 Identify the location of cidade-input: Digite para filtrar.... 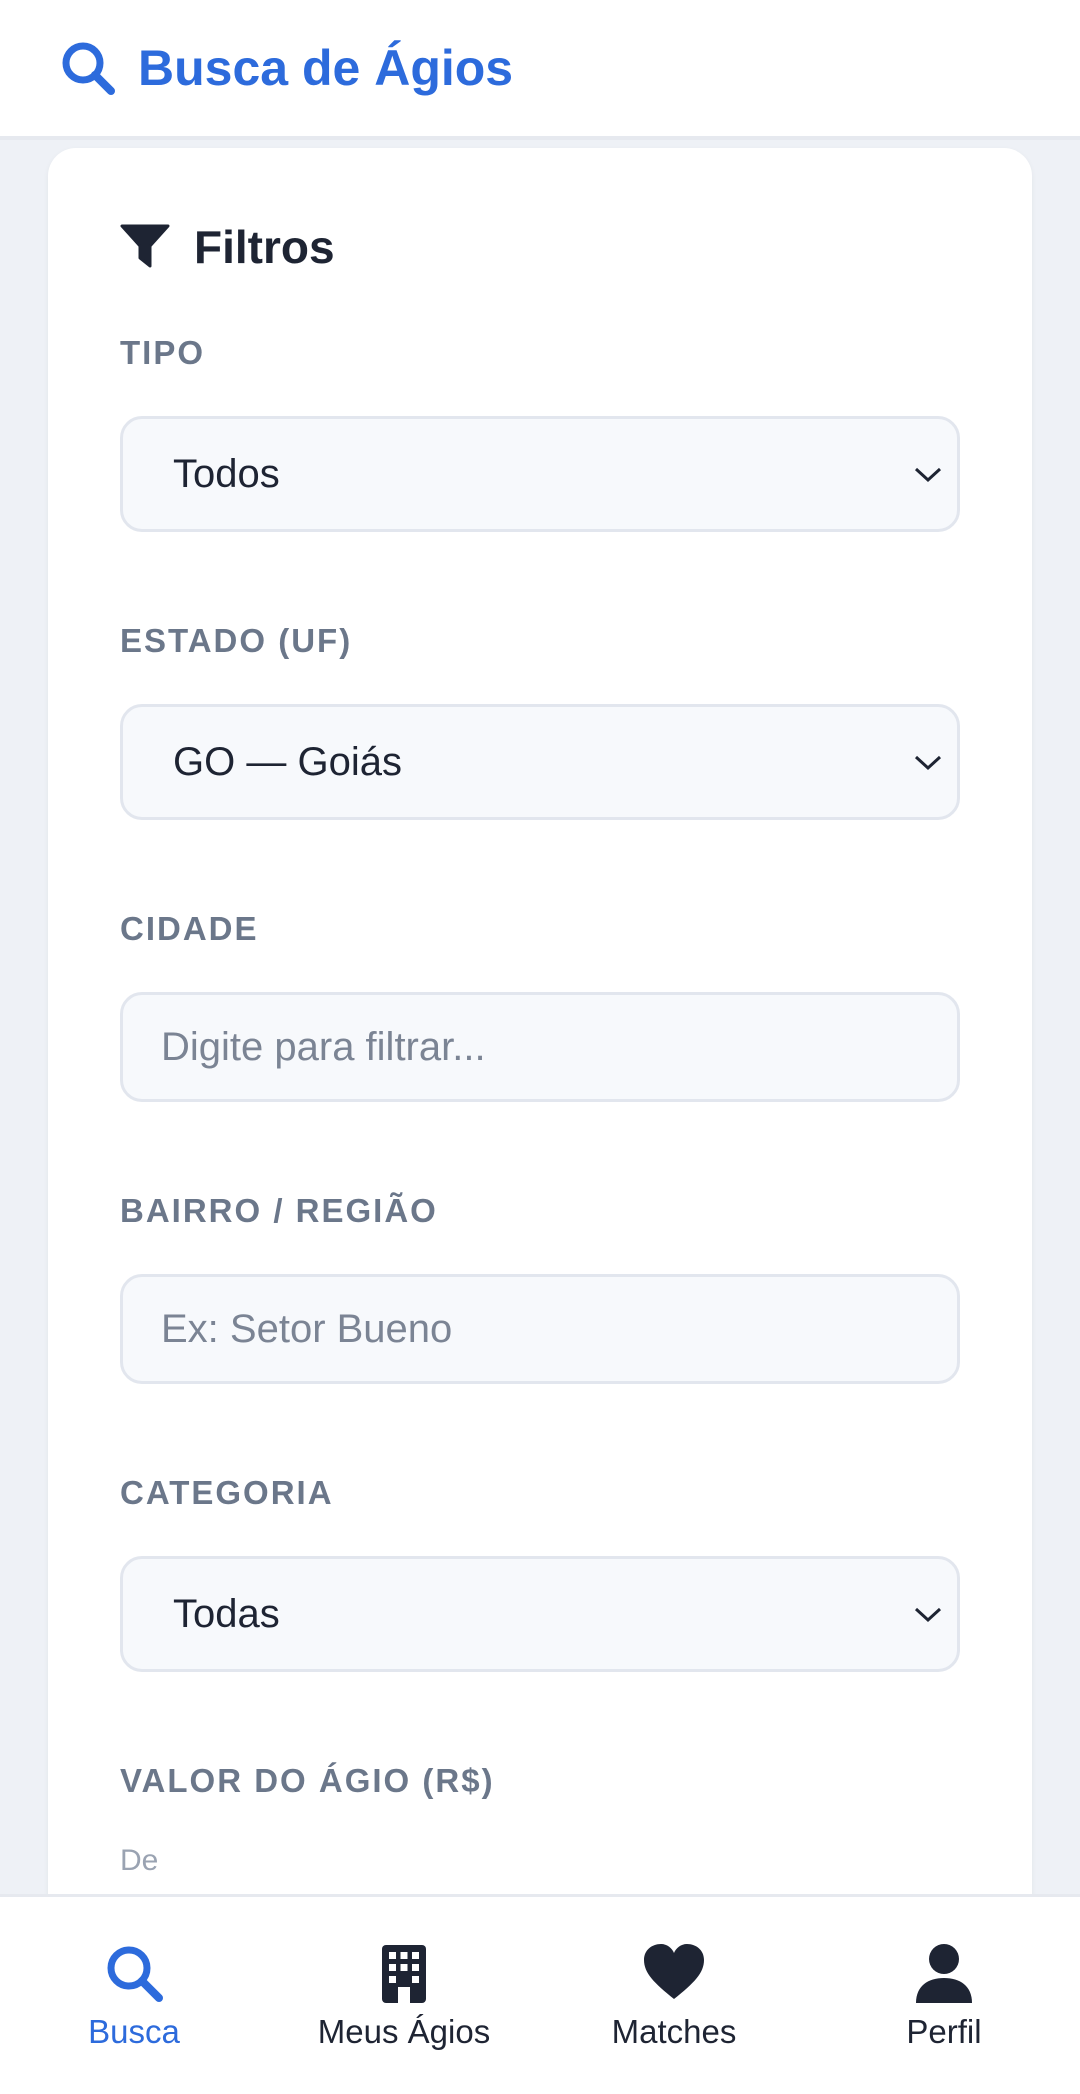
(540, 1047).